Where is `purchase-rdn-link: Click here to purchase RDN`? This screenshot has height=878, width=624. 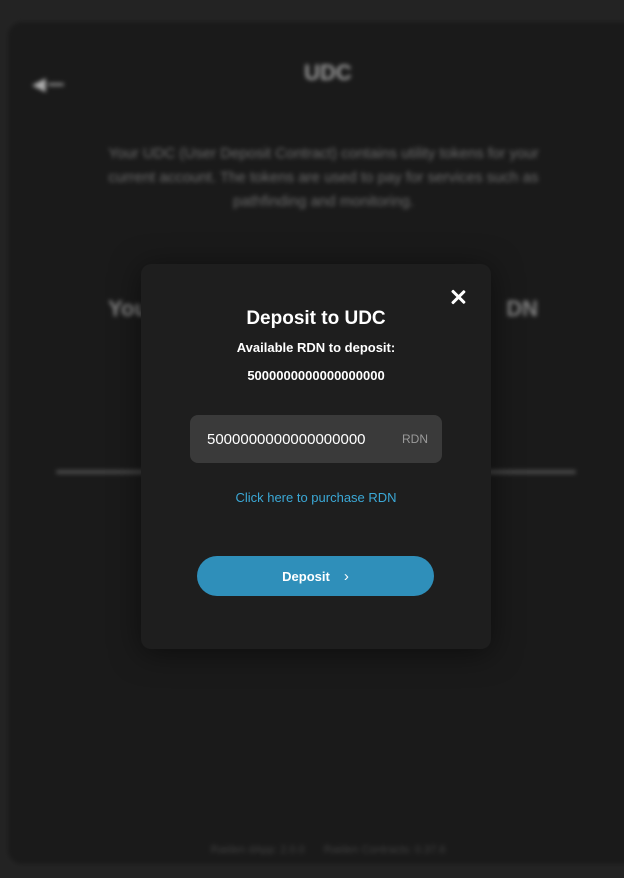
purchase-rdn-link: Click here to purchase RDN is located at coordinates (316, 497).